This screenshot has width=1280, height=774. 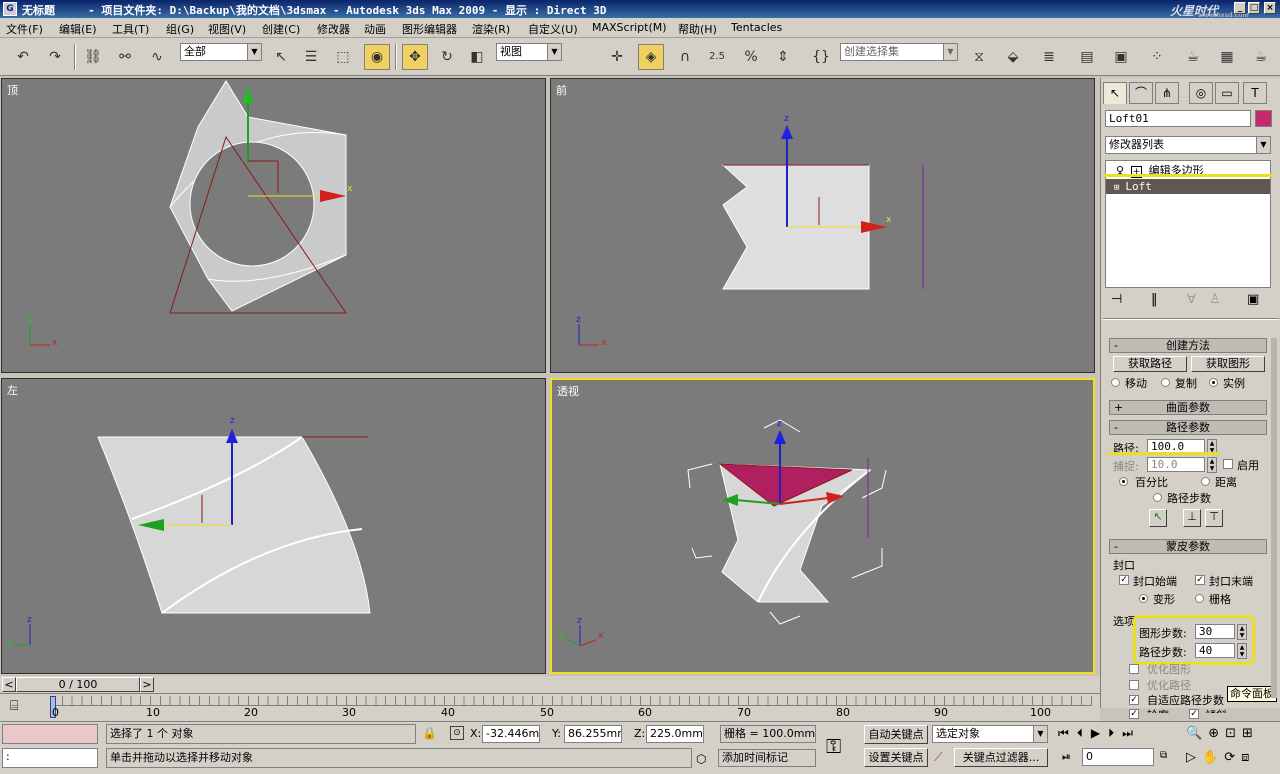 What do you see at coordinates (1197, 733) in the screenshot?
I see `zoom-icon: 🔍` at bounding box center [1197, 733].